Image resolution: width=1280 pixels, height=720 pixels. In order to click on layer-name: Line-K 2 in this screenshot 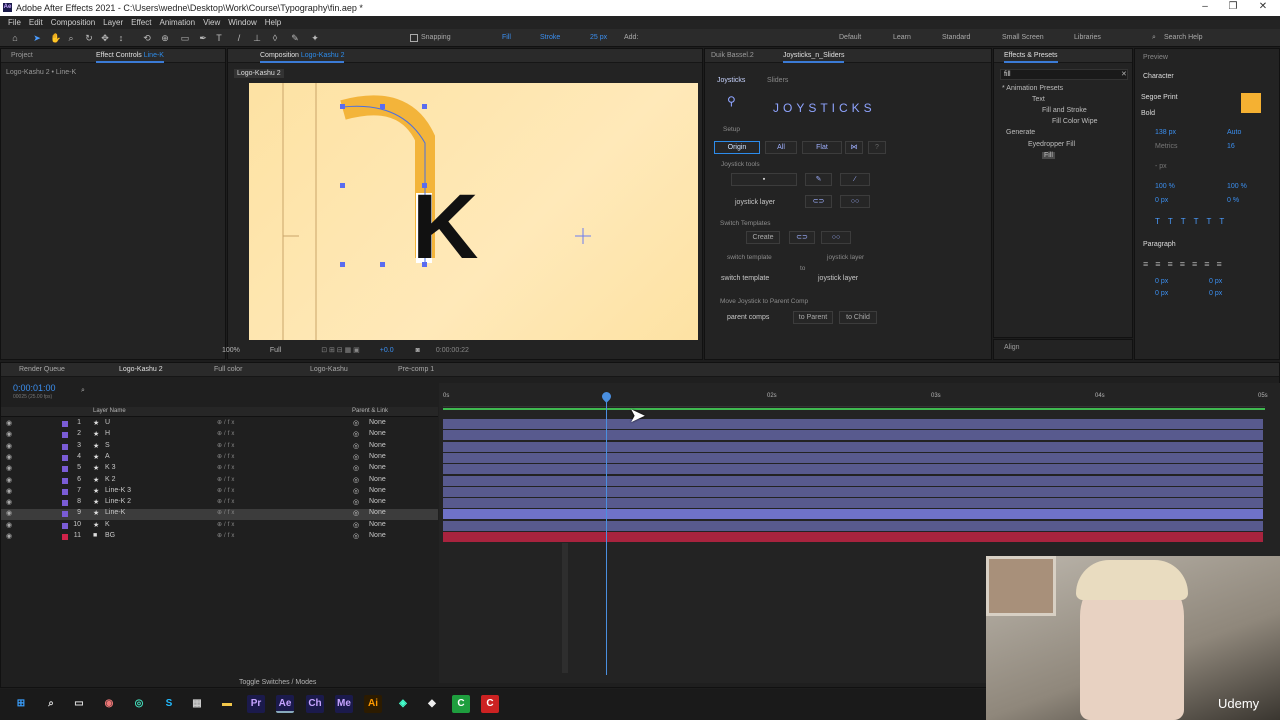, I will do `click(118, 501)`.